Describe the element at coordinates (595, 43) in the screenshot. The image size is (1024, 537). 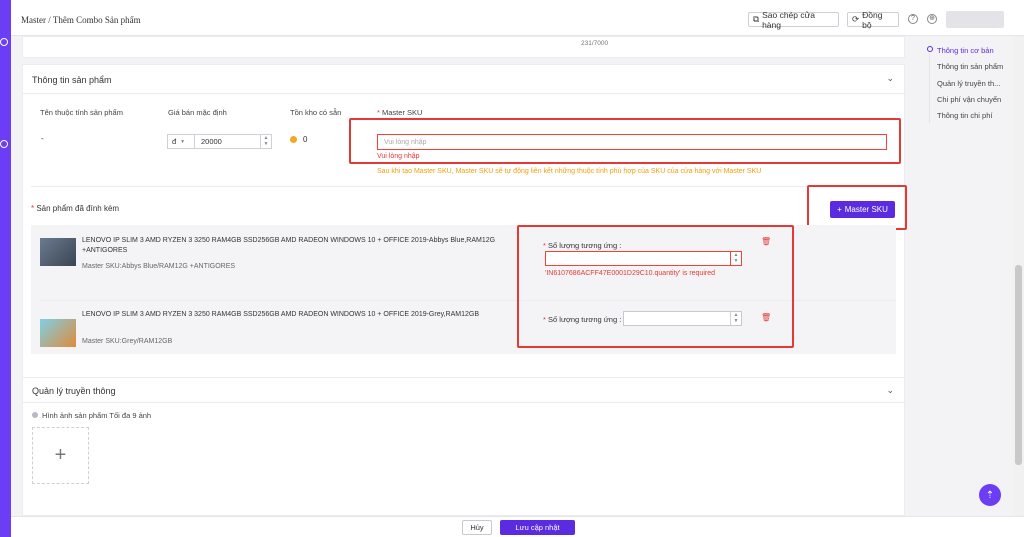
I see `description-counter: 231/7000` at that location.